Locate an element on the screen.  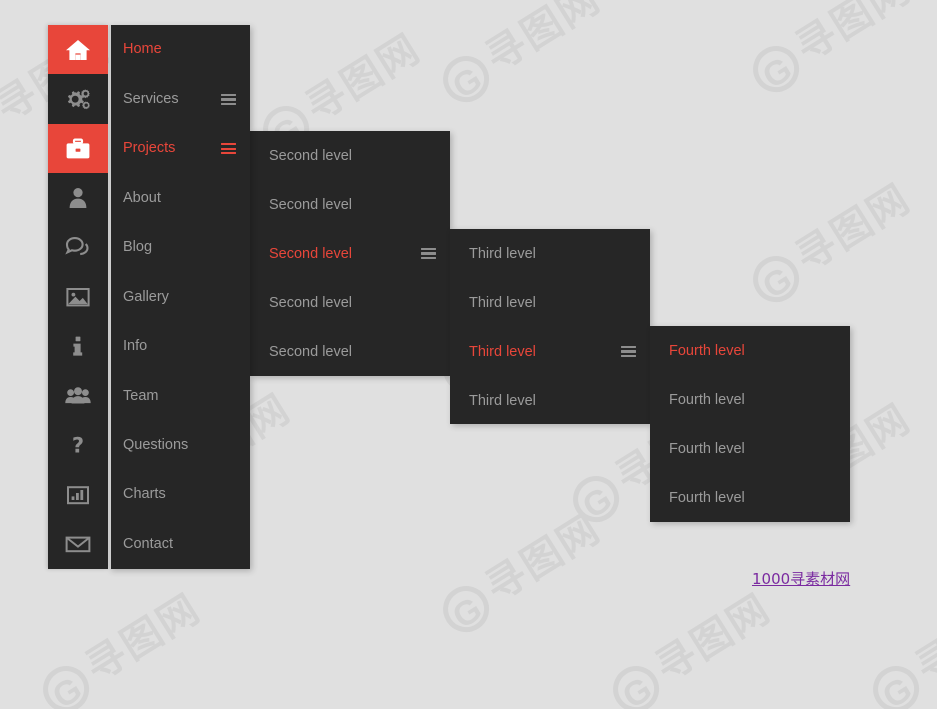
sidebar-item-label: Charts is located at coordinates (144, 494).